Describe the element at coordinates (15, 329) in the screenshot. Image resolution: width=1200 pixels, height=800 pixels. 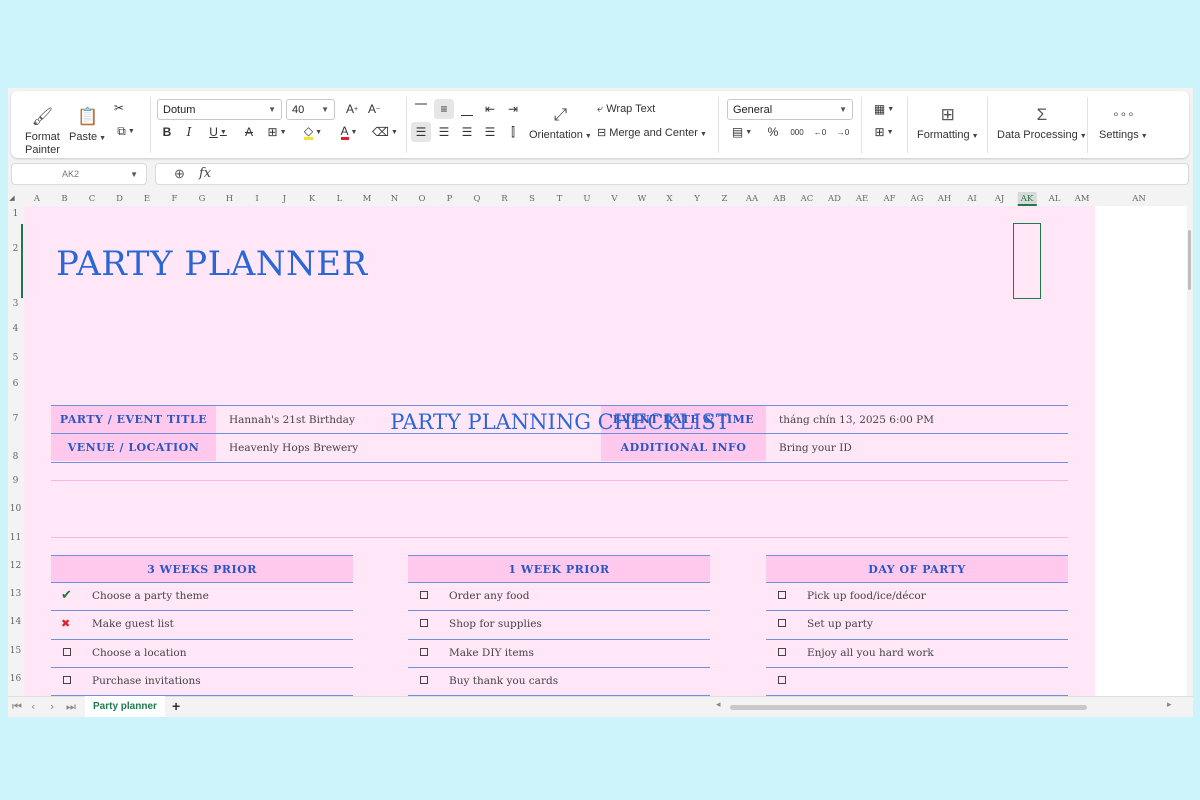
I see `row-header-4: 4` at that location.